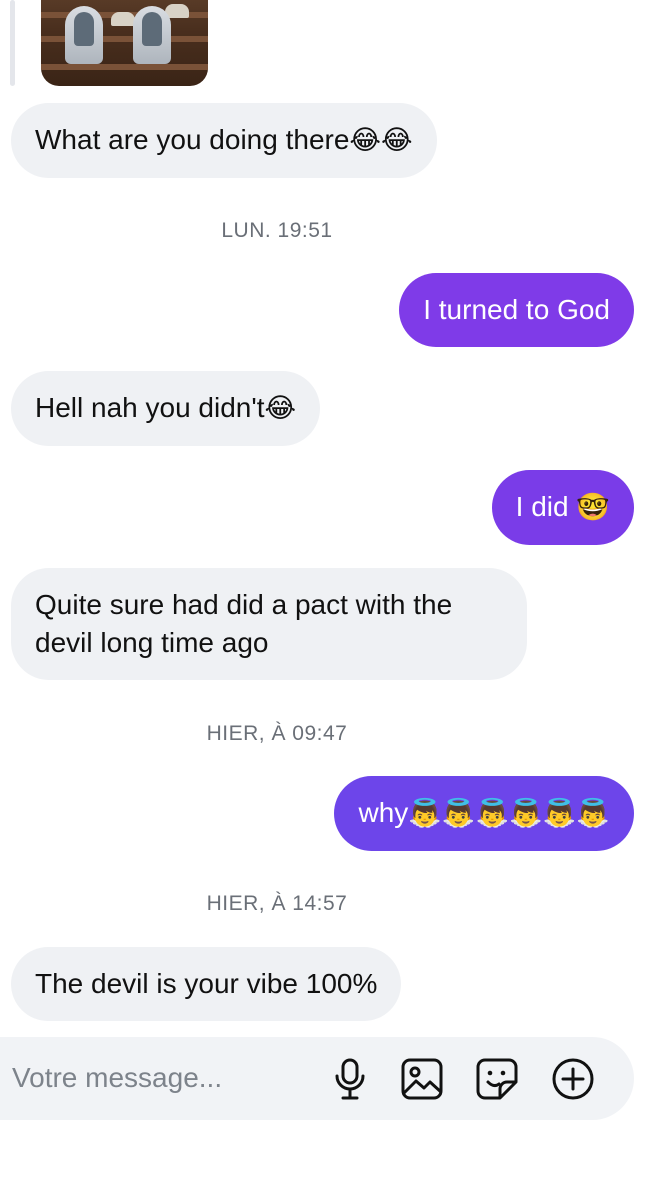  Describe the element at coordinates (150, 407) in the screenshot. I see `message-text: Hell nah you didn't` at that location.